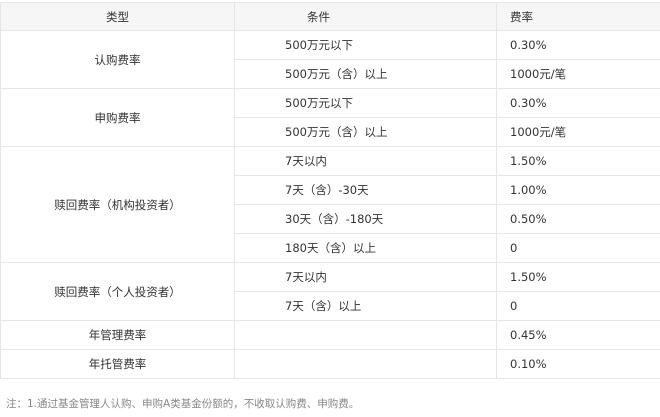 Image resolution: width=660 pixels, height=417 pixels. I want to click on condition-cell: 180天（含）以上, so click(365, 248).